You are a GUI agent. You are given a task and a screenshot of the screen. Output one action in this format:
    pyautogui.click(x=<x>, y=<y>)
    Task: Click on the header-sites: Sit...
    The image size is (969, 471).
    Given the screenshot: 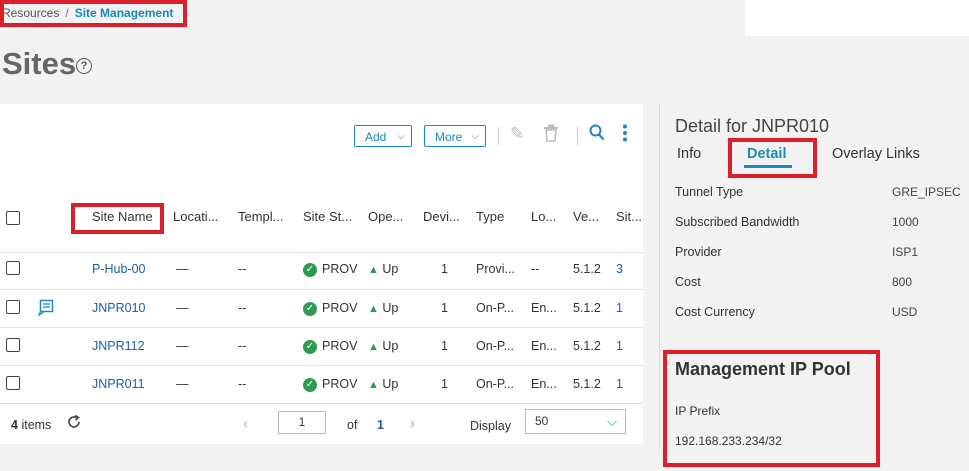 What is the action you would take?
    pyautogui.click(x=629, y=216)
    